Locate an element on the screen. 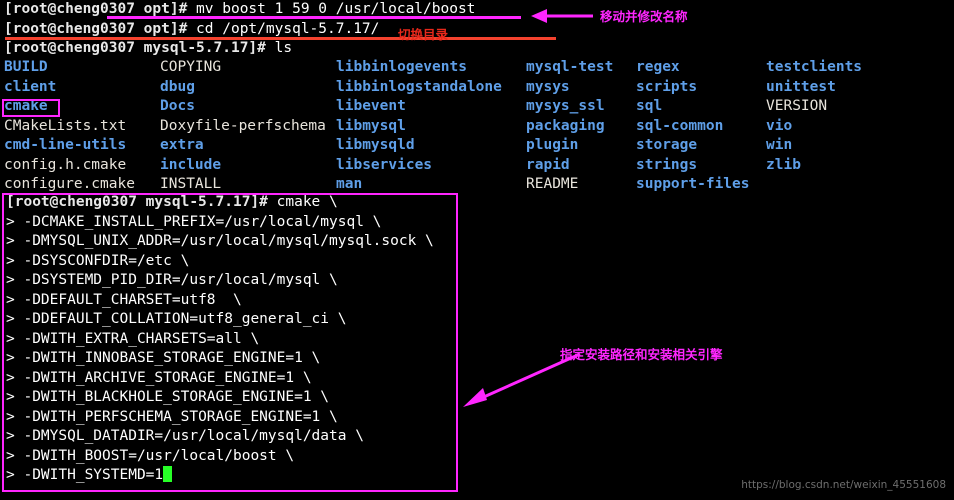 The width and height of the screenshot is (954, 500). ls-directory-entry: vio is located at coordinates (779, 125).